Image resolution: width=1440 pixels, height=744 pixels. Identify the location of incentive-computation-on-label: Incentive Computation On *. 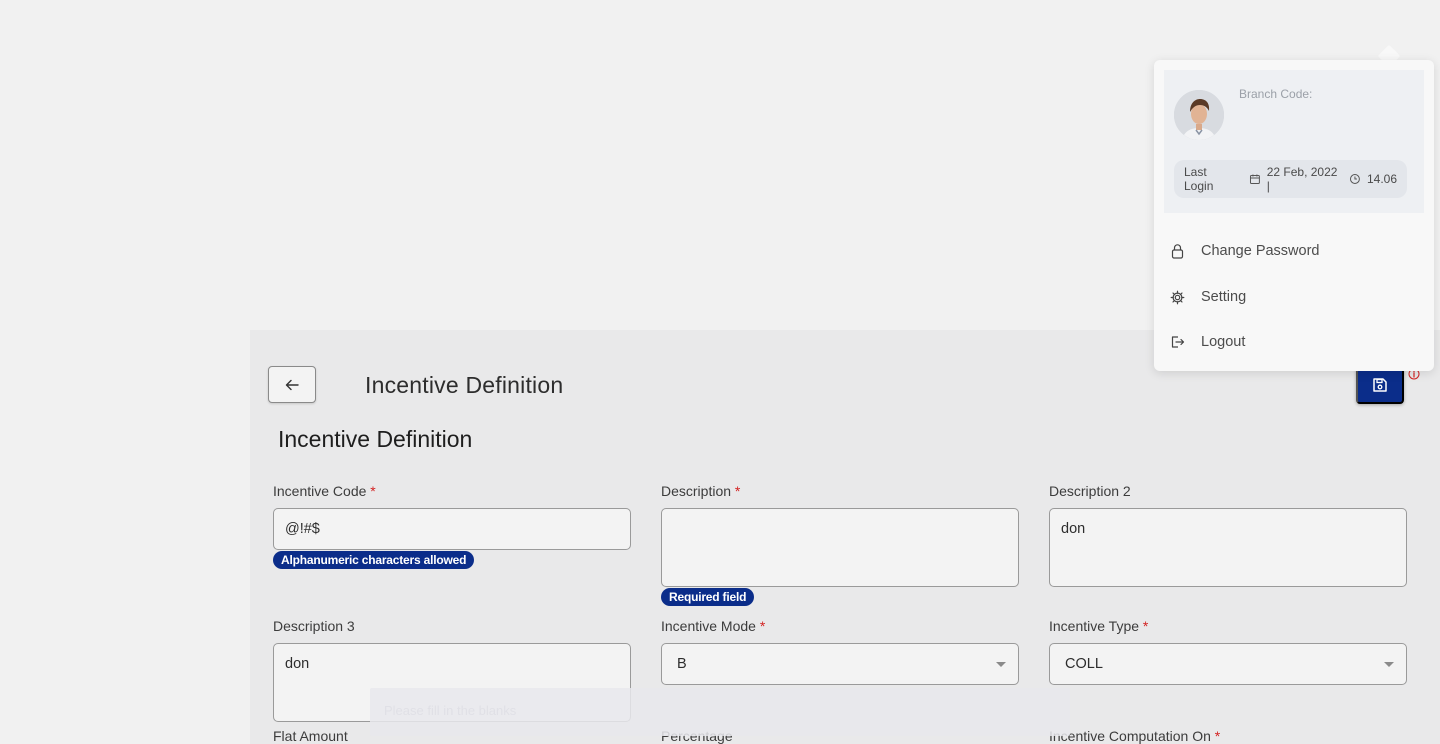
(1135, 736).